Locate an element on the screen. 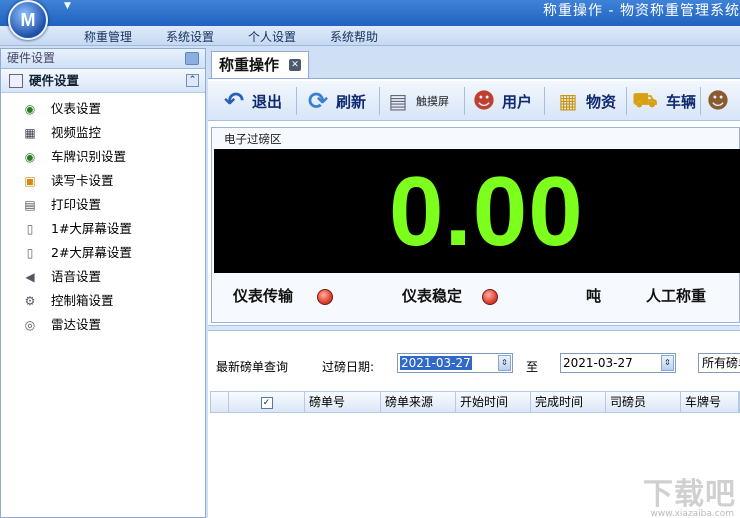  date-to-field: 2021-03-27 ⇕ is located at coordinates (618, 363).